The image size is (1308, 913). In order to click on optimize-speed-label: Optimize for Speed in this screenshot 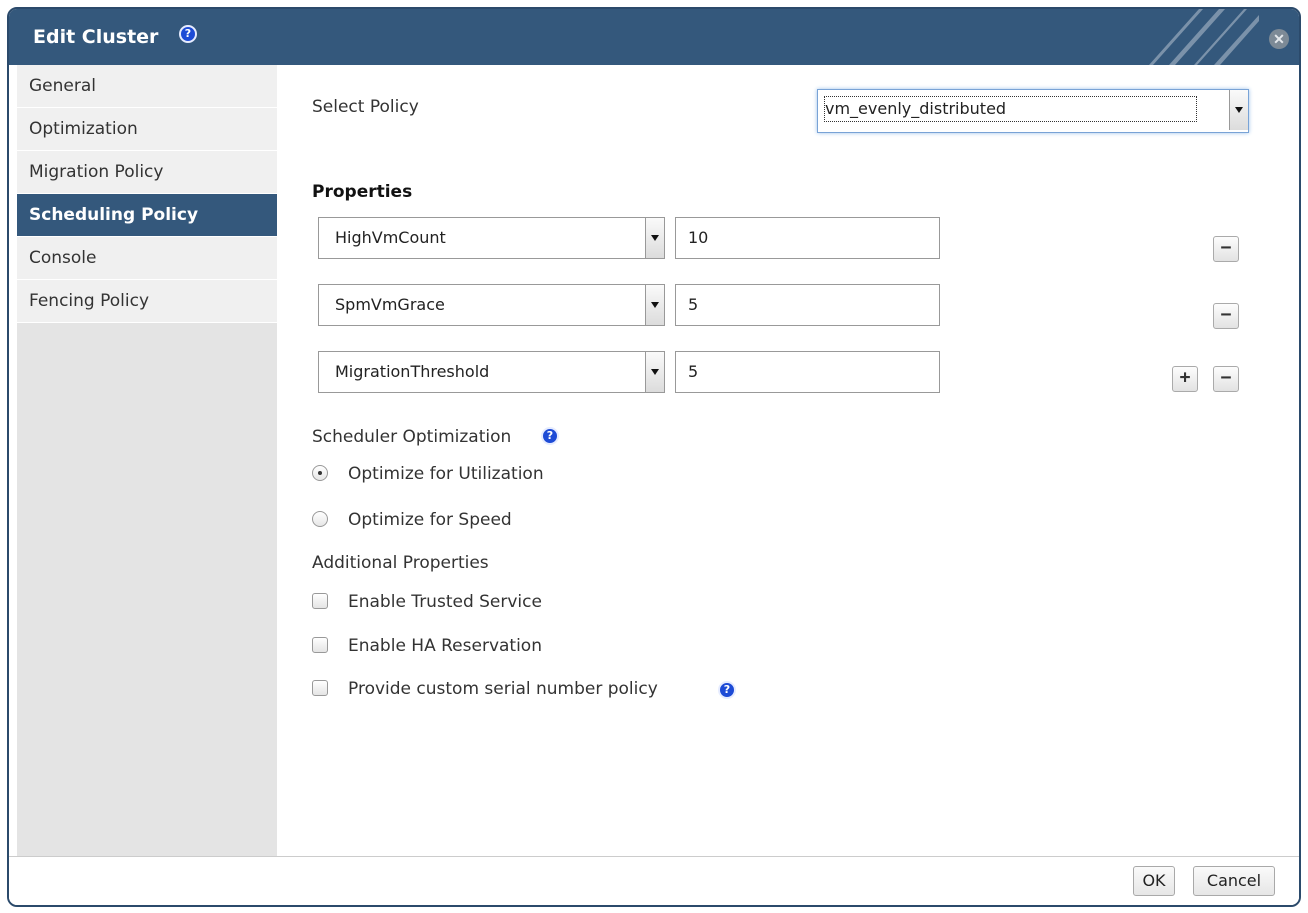, I will do `click(430, 520)`.